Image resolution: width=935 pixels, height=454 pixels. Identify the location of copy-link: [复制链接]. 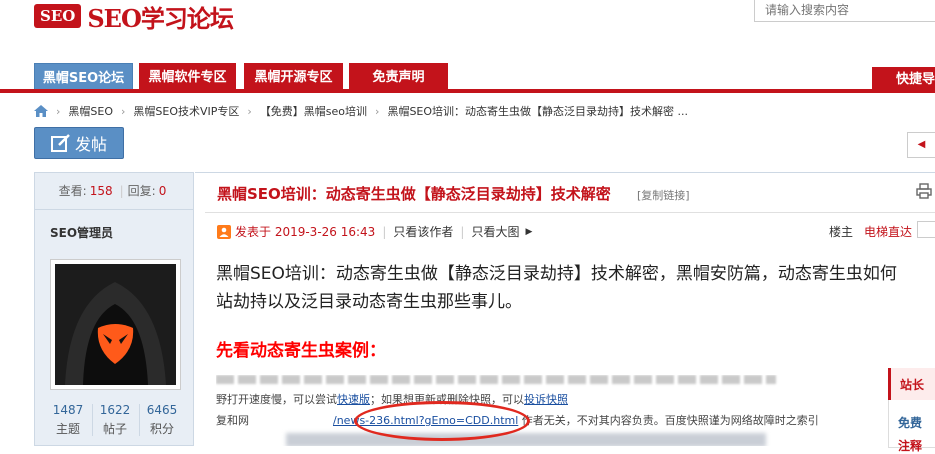
(663, 195).